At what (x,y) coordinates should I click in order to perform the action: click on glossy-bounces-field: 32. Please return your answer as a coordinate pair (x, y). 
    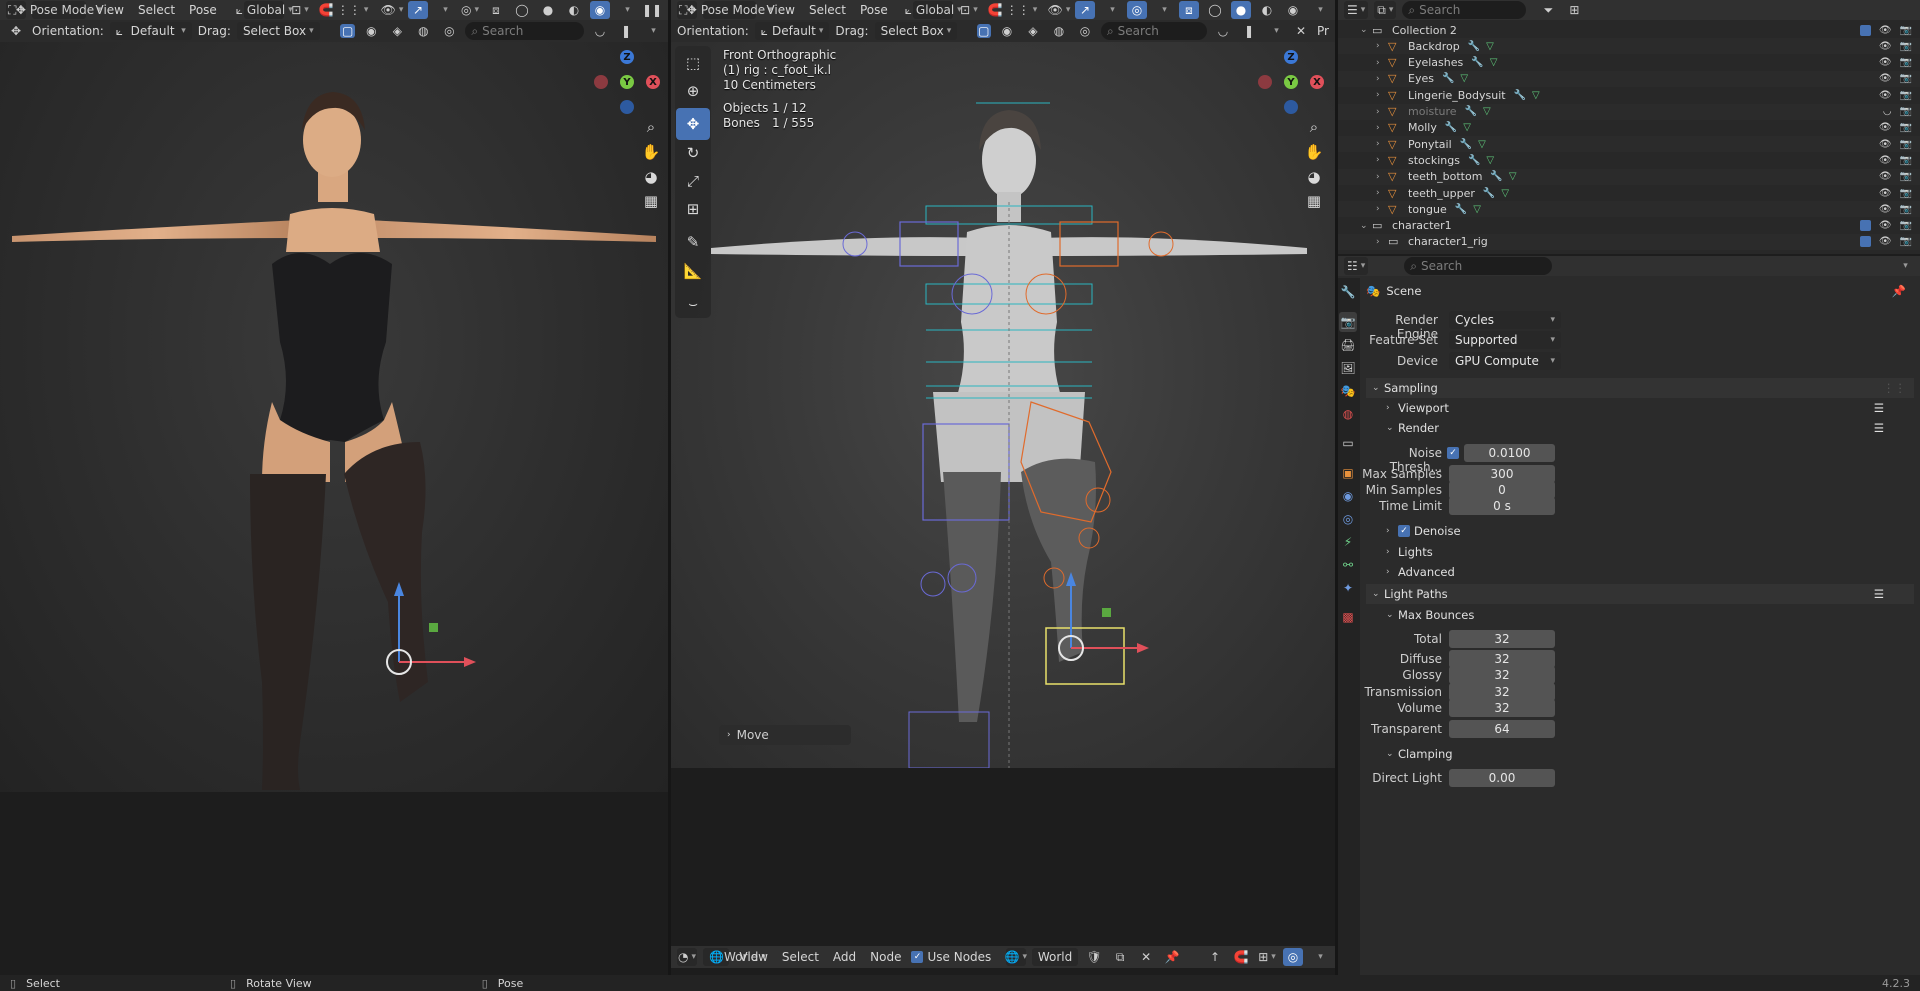
    Looking at the image, I should click on (1502, 675).